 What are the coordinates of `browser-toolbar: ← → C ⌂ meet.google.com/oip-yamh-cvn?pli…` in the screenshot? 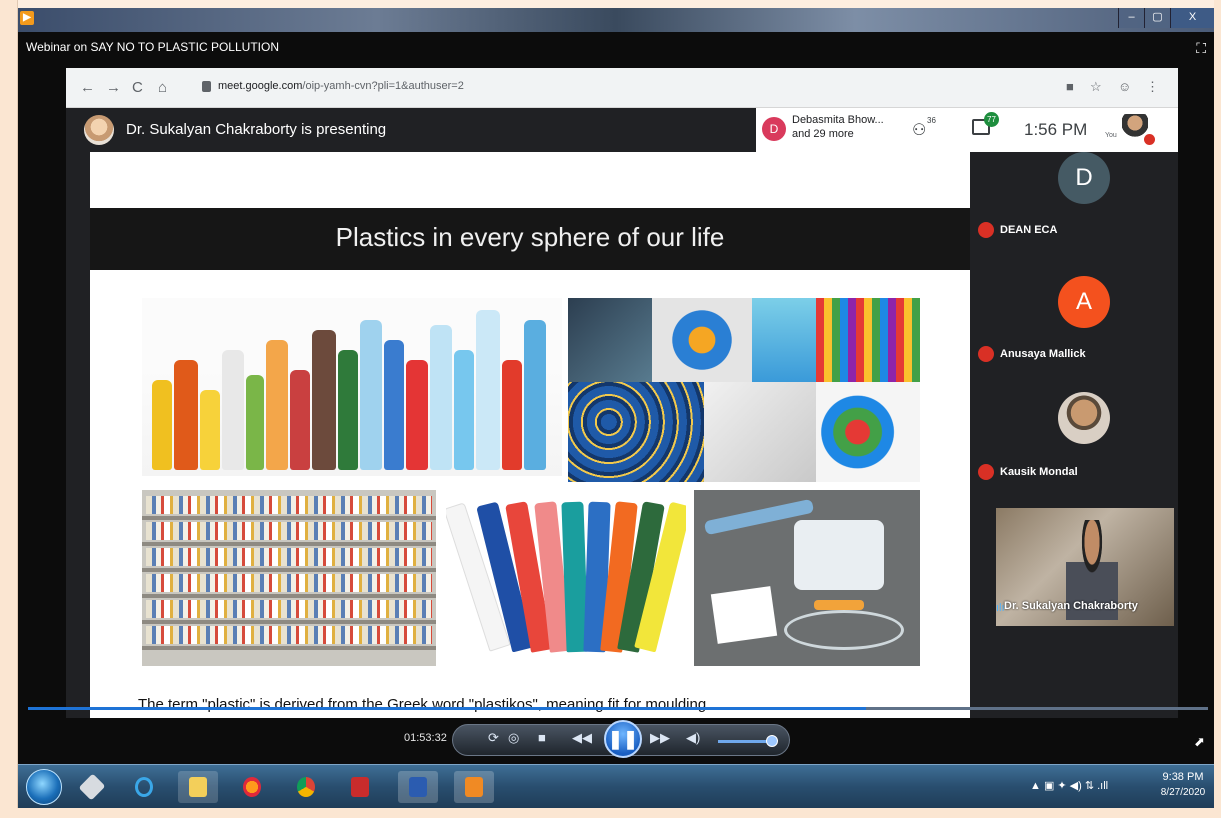 It's located at (622, 88).